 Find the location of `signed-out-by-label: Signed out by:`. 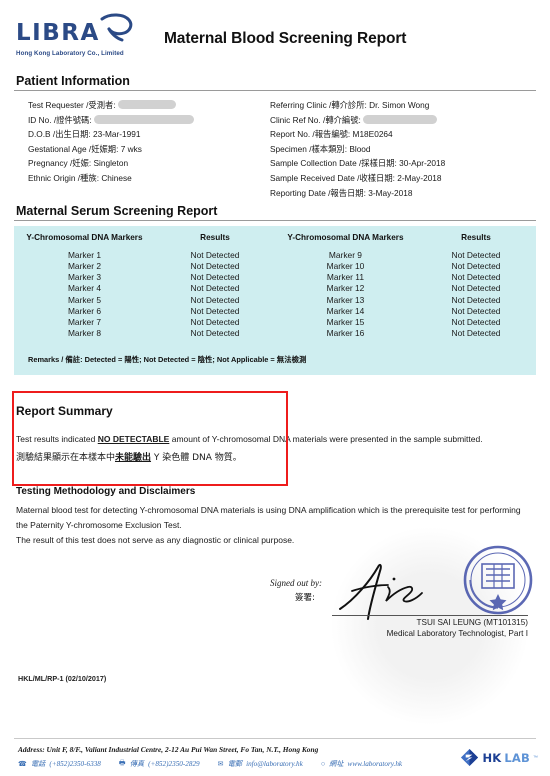

signed-out-by-label: Signed out by: is located at coordinates (296, 582).